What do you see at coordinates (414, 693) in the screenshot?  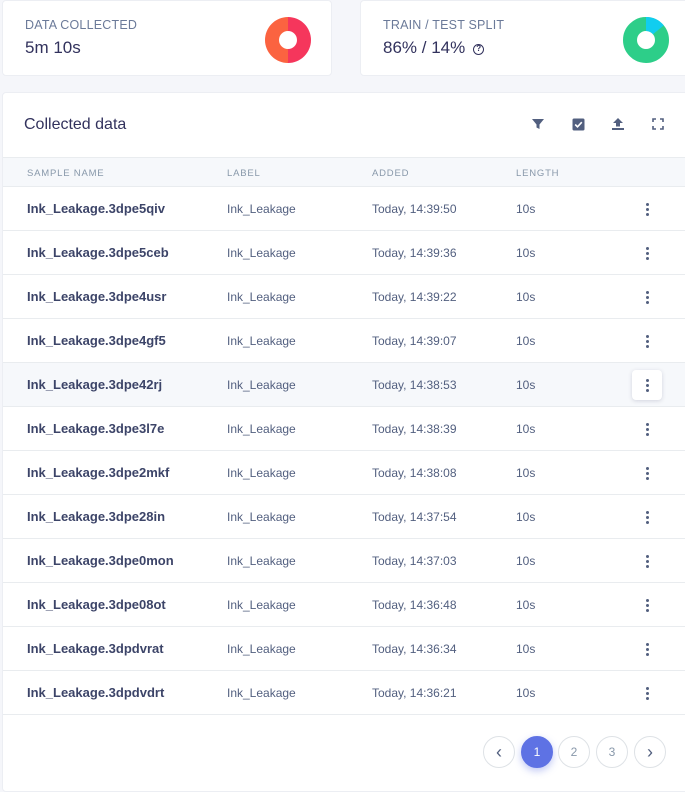 I see `sample-added: Today, 14:36:21` at bounding box center [414, 693].